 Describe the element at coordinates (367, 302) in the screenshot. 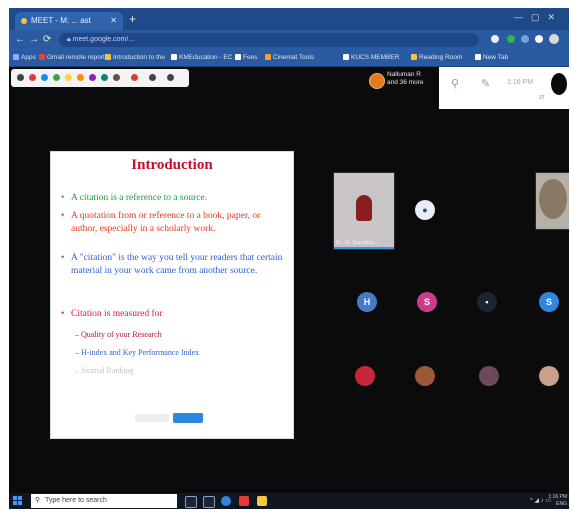

I see `avatar: H` at that location.